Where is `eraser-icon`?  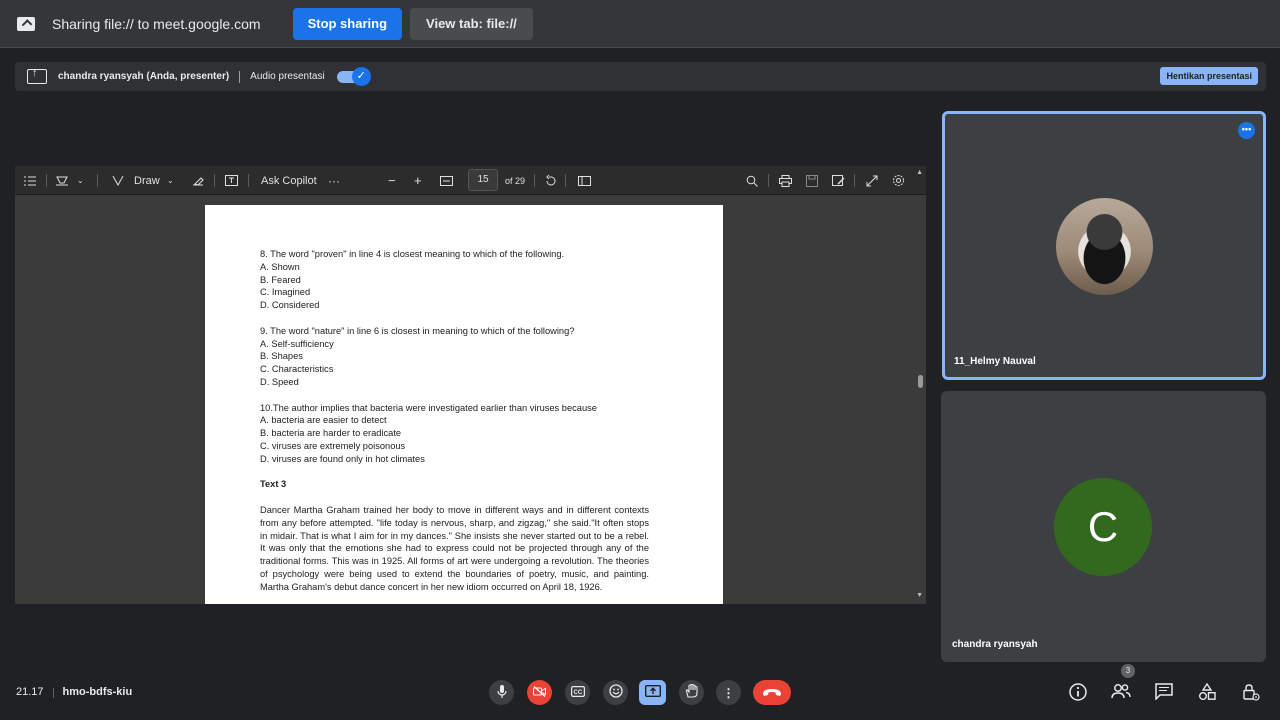 eraser-icon is located at coordinates (198, 180).